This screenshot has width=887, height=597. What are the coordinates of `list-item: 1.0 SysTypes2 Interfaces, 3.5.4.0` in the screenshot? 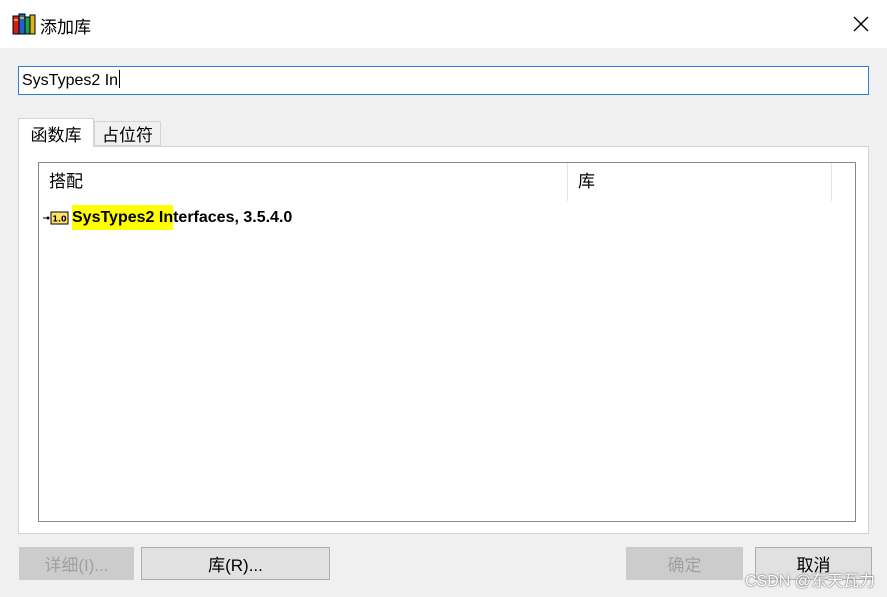 It's located at (167, 218).